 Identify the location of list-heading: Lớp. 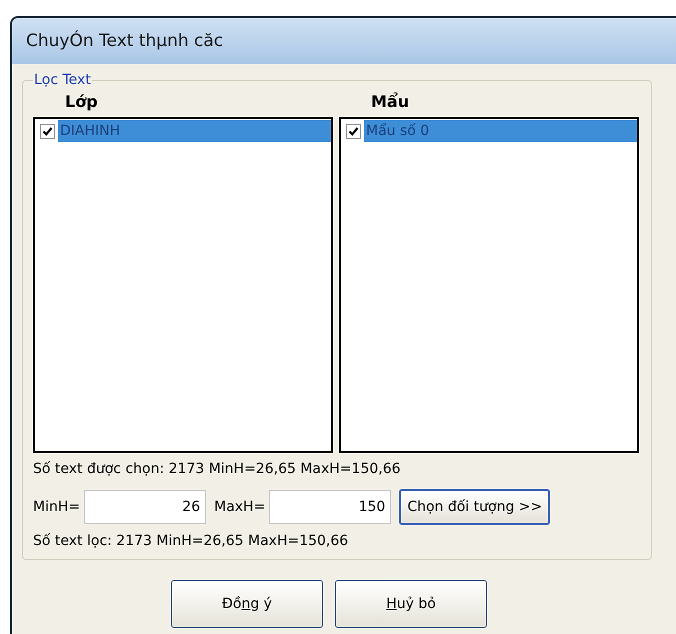
(81, 101).